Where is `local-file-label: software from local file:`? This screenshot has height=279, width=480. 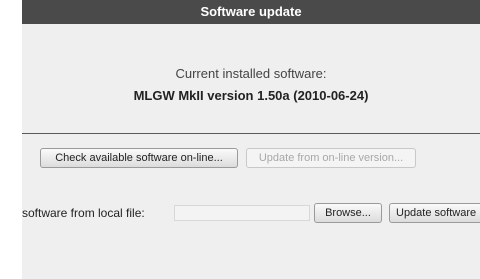
local-file-label: software from local file: is located at coordinates (83, 213).